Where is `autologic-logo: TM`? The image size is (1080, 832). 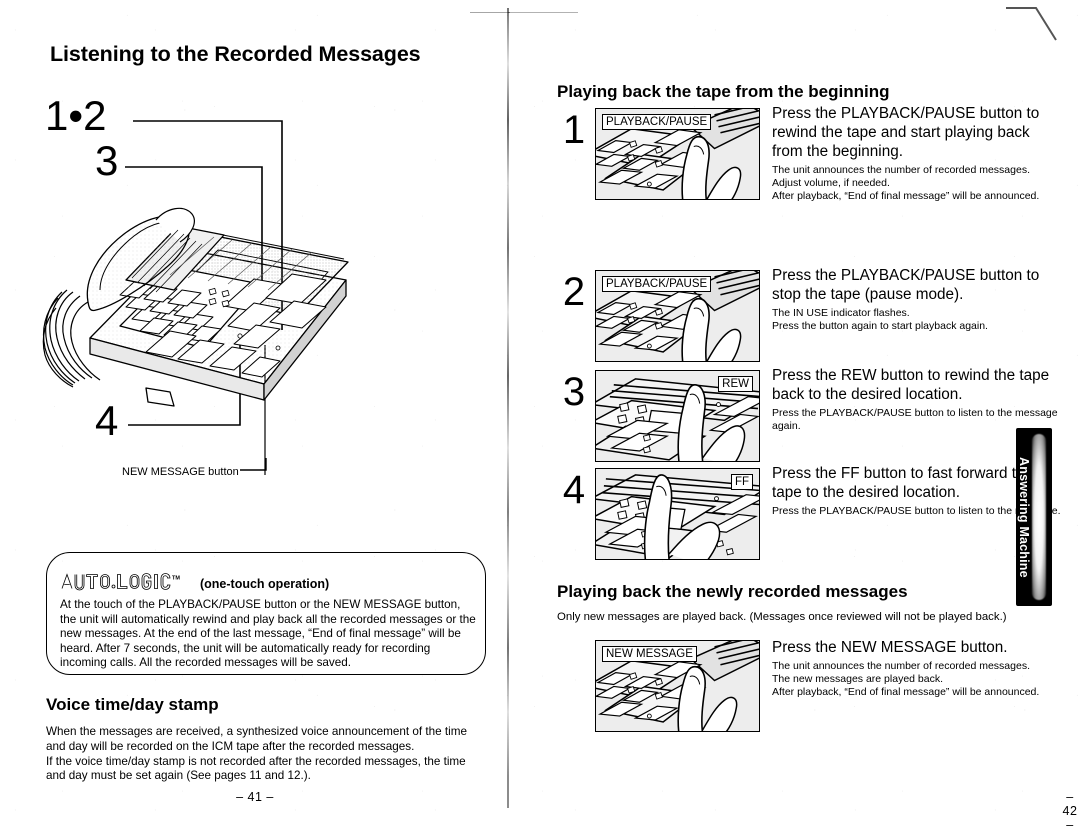
autologic-logo: TM is located at coordinates (120, 582).